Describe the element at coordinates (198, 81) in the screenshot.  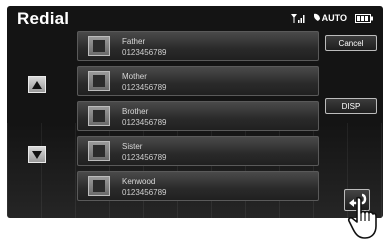
I see `list-item: Mother 0123456789` at that location.